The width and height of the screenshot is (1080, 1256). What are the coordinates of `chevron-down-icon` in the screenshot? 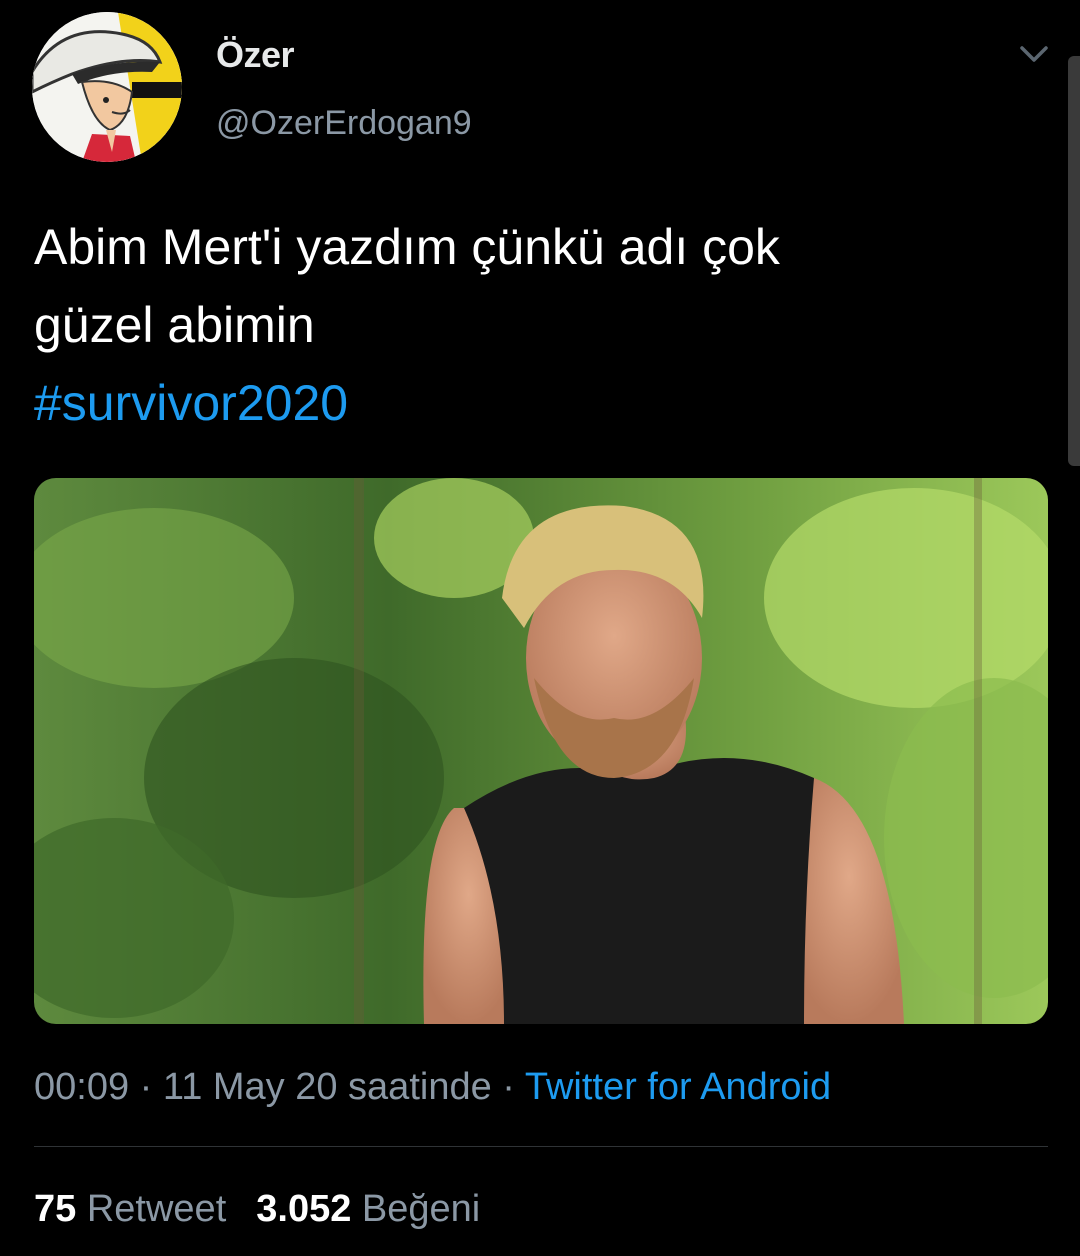 It's located at (1034, 53).